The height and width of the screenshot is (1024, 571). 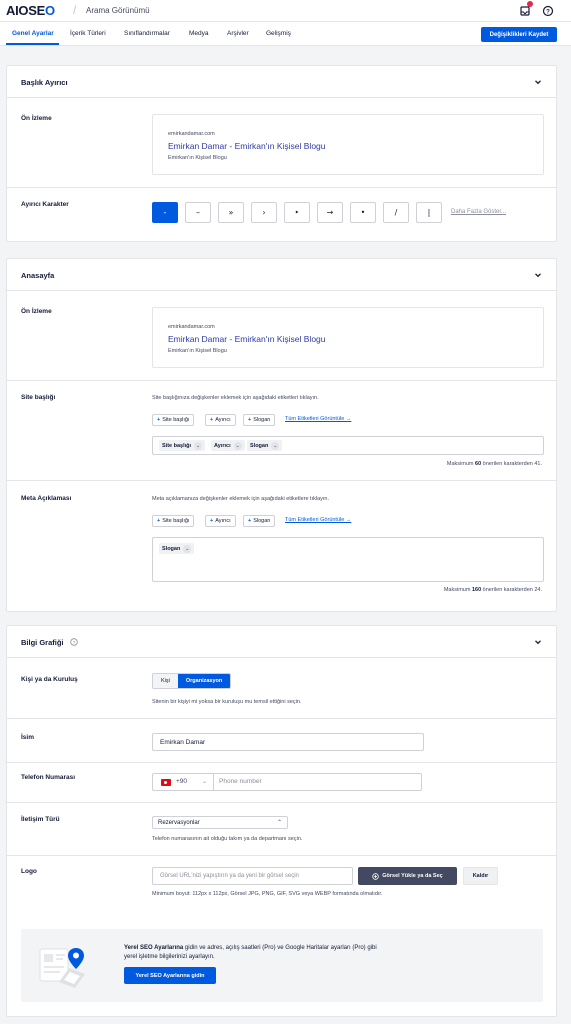 I want to click on tag-chip: Ayırıcı ⌄, so click(x=228, y=445).